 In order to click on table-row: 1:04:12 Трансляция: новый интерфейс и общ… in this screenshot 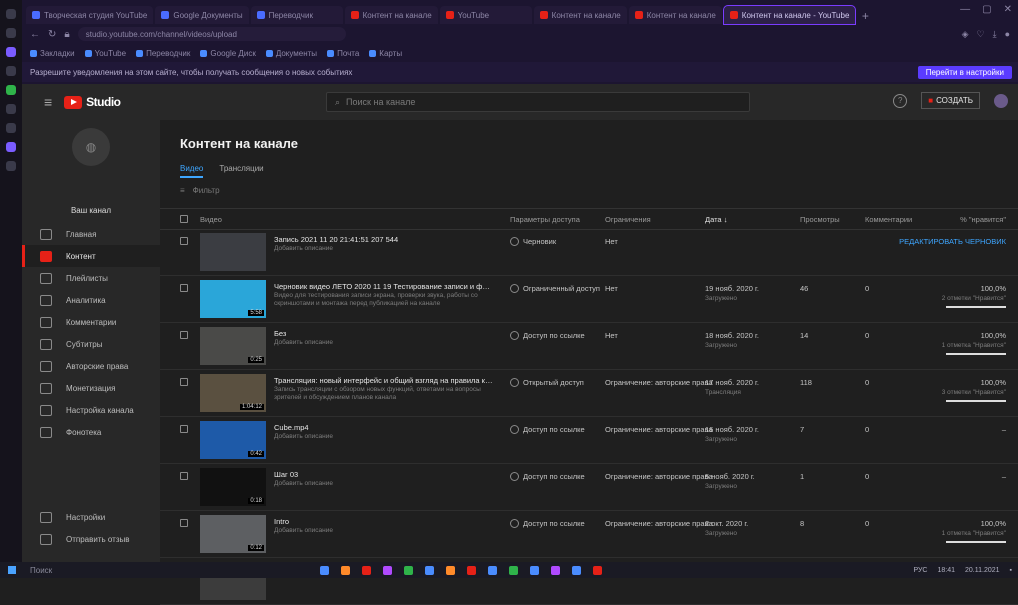, I will do `click(589, 393)`.